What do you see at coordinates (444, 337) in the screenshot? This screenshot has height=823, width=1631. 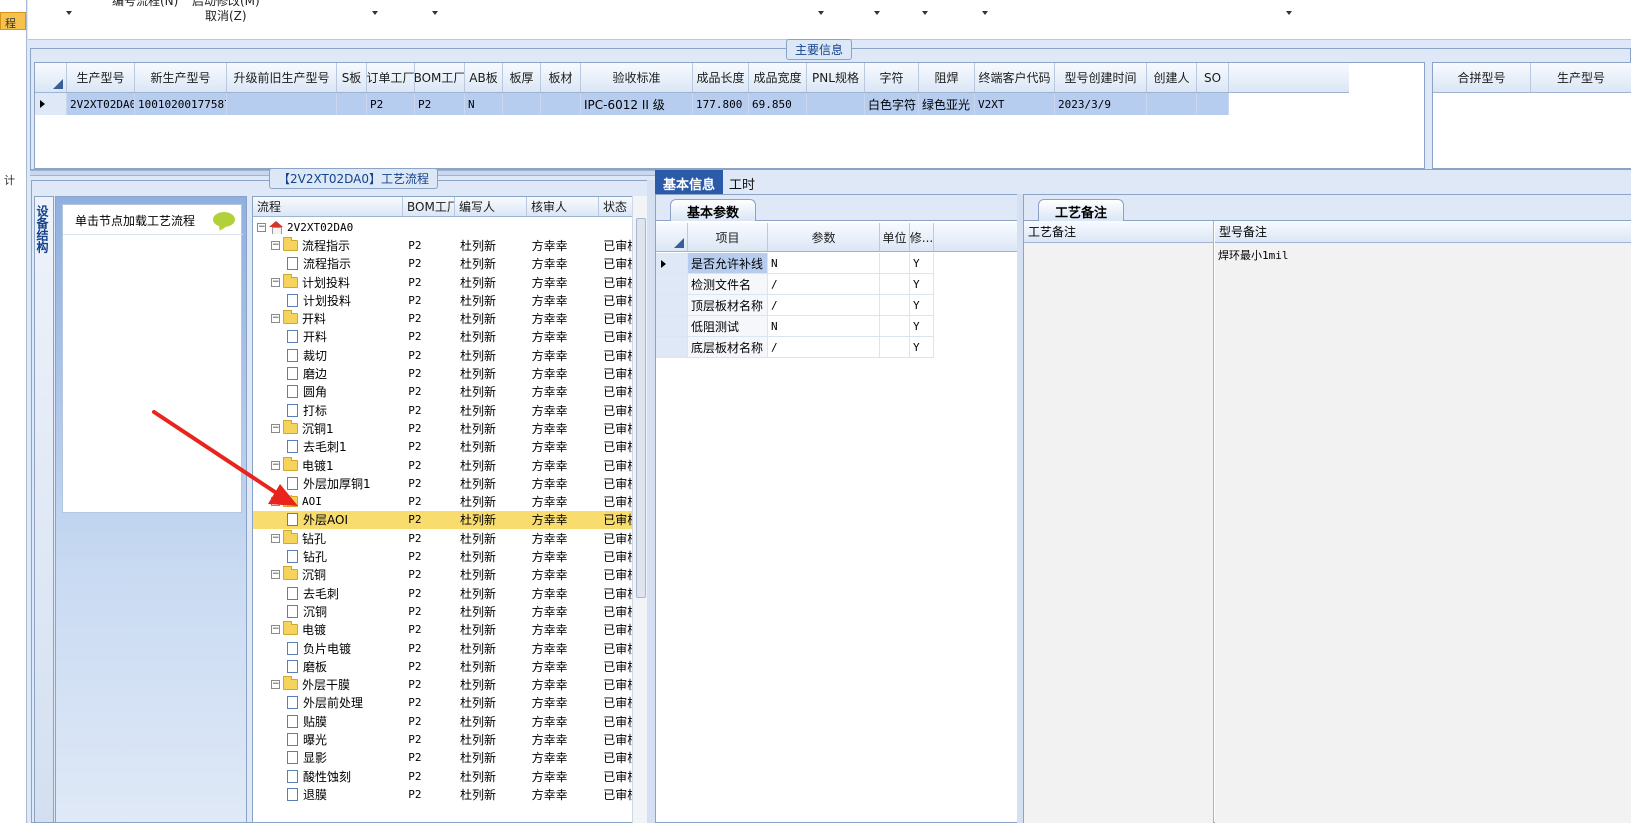 I see `tree-row: 开料 P2 杜列新 方幸幸 已审核` at bounding box center [444, 337].